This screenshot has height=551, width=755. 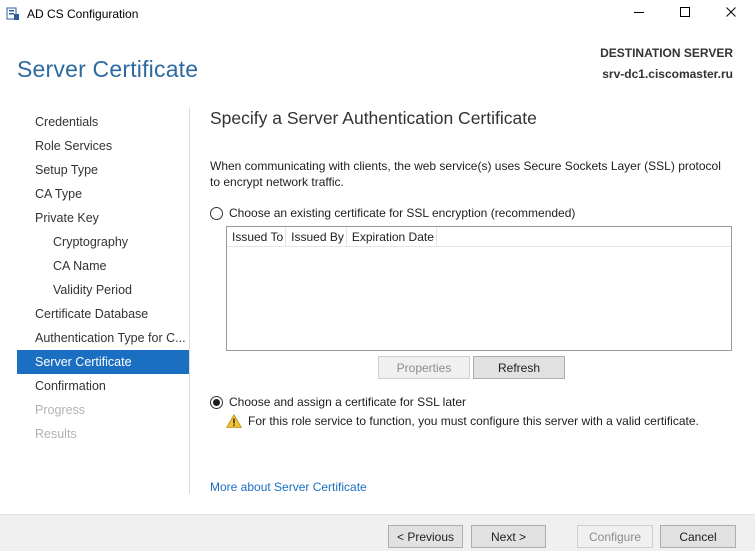 I want to click on minimize-button, so click(x=639, y=14).